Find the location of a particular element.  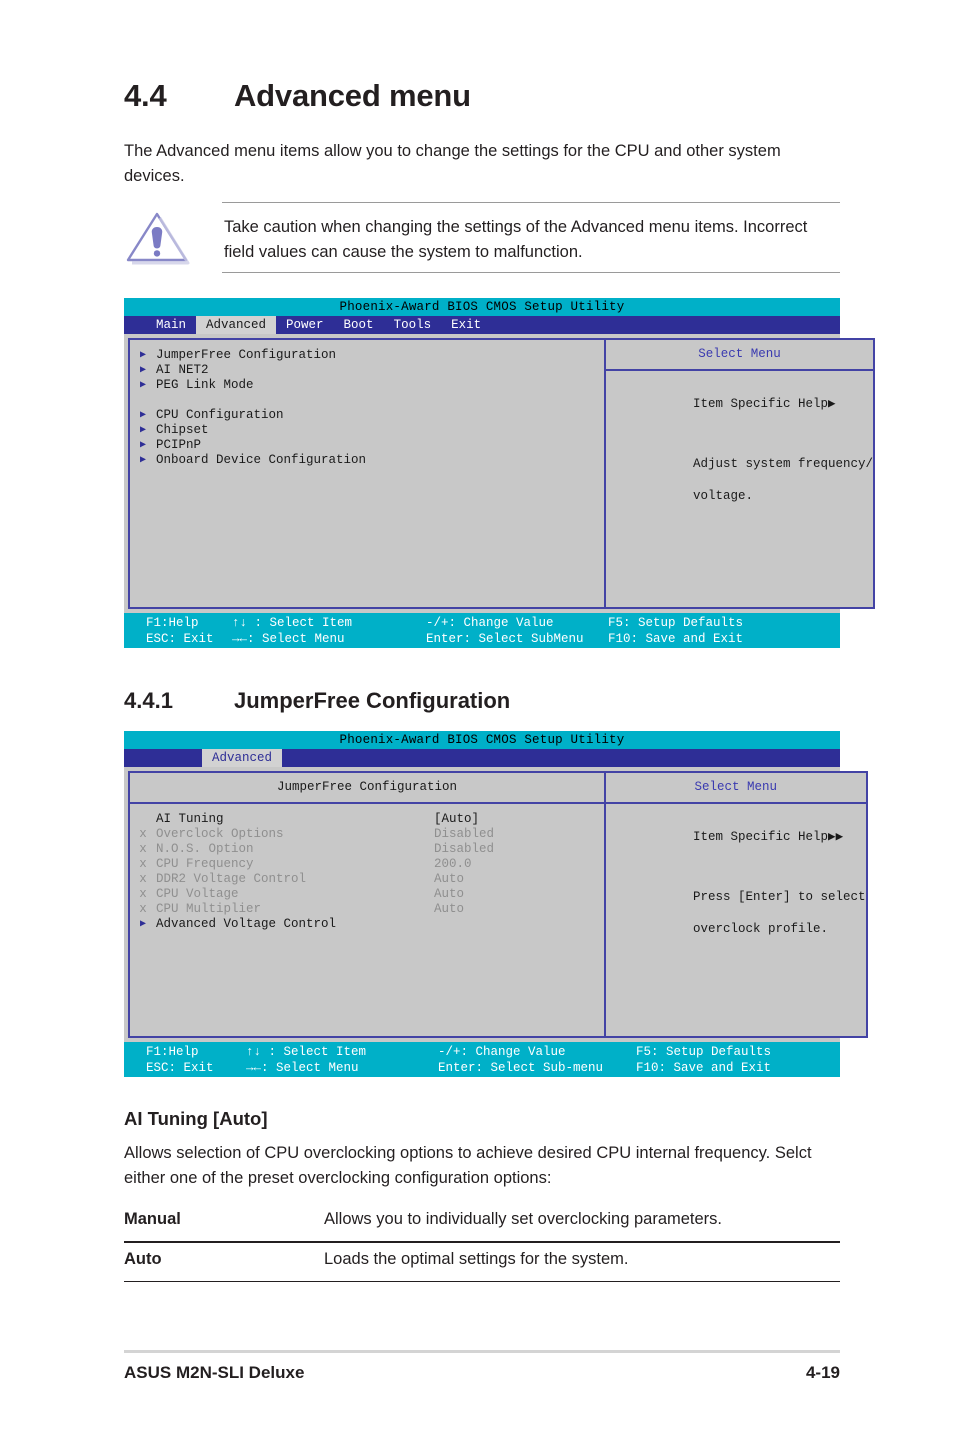

subsection-number: 4.4.1 is located at coordinates (148, 700).